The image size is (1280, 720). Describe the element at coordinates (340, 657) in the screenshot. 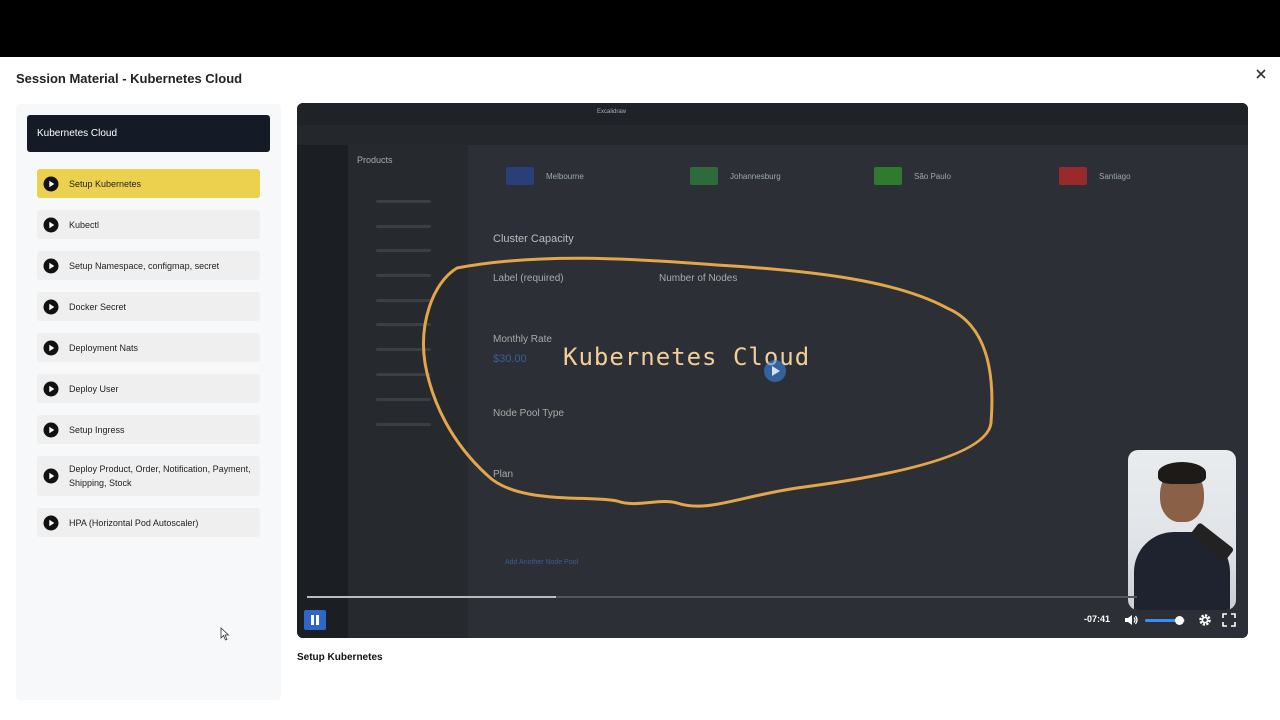

I see `video-caption: Setup Kubernetes` at that location.